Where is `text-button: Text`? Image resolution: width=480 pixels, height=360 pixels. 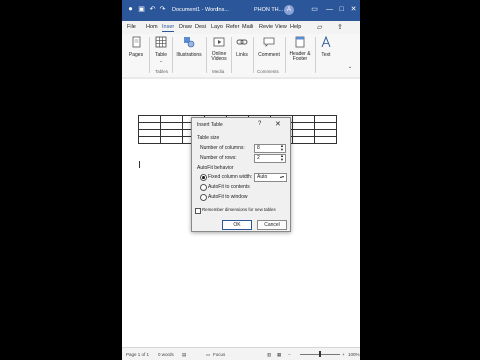
text-button: Text is located at coordinates (326, 46).